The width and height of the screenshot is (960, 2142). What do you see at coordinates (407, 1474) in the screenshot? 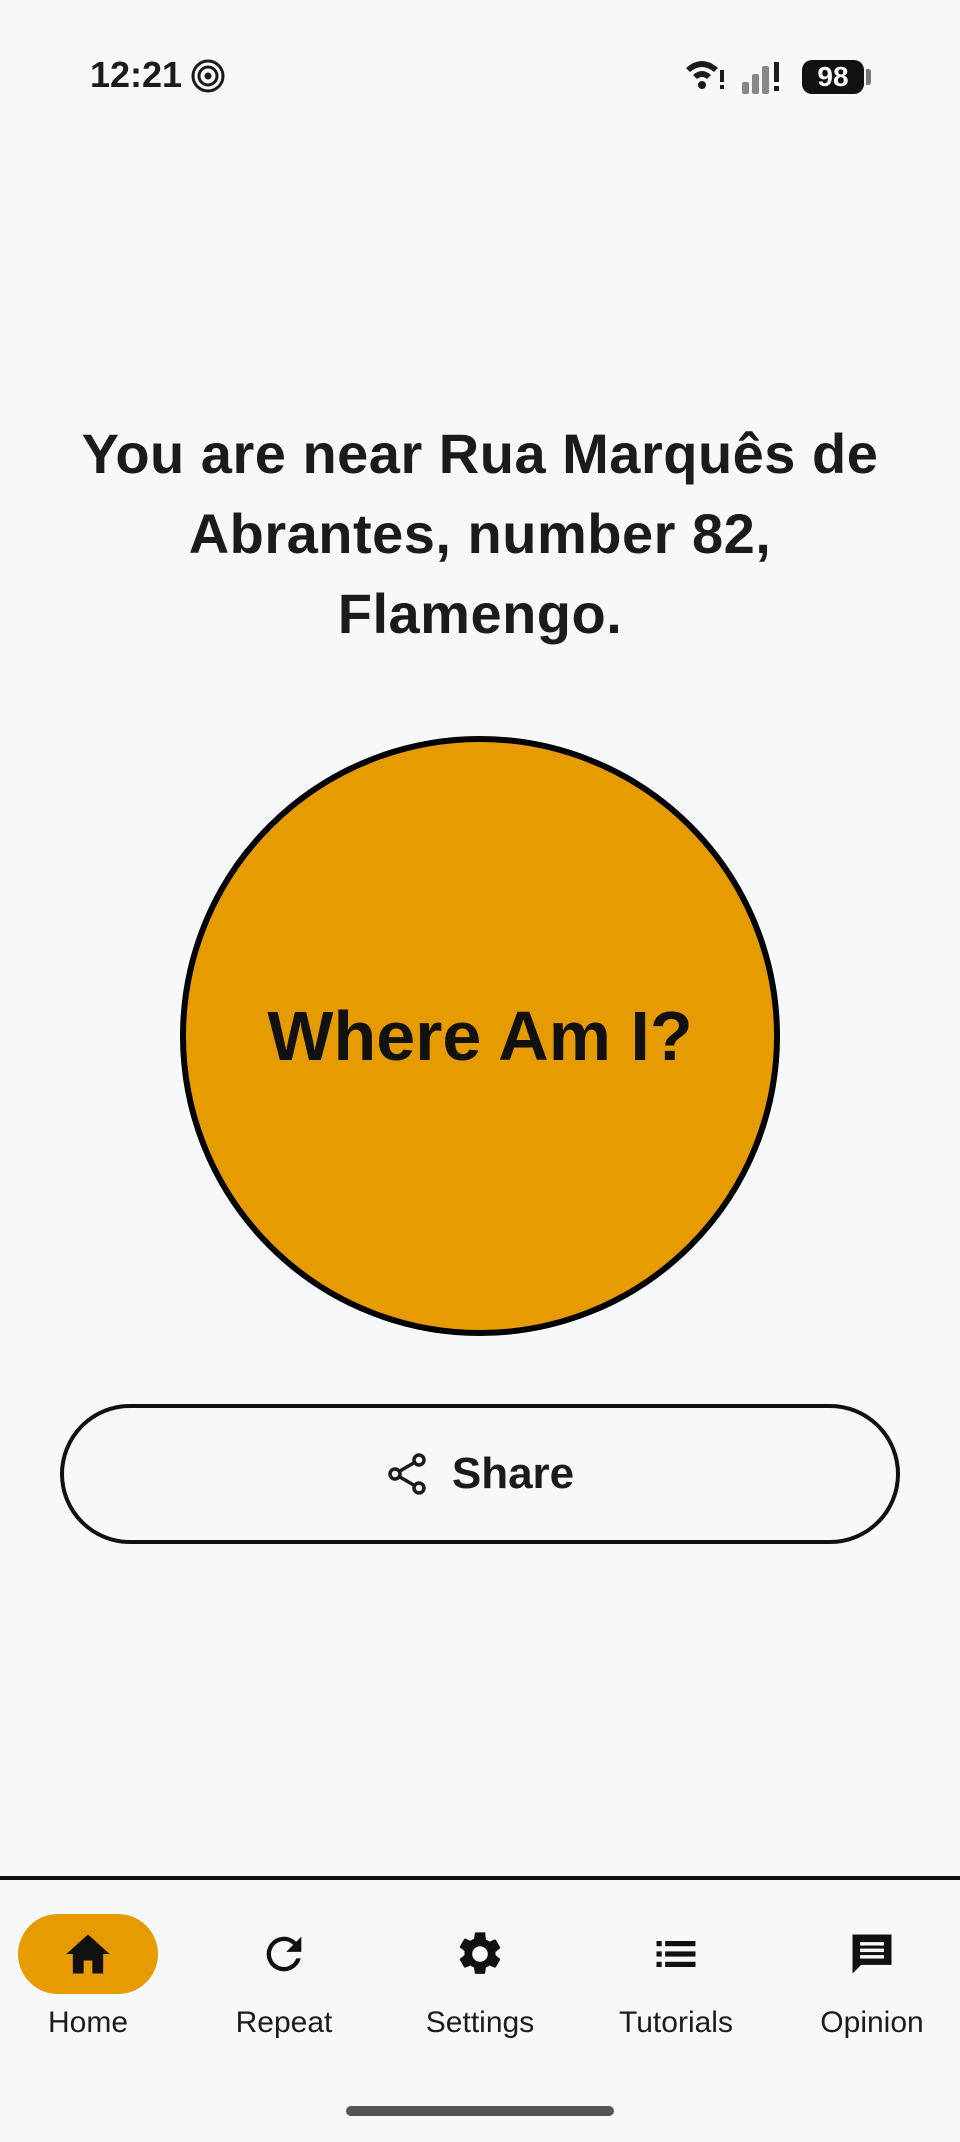
I see `share-icon` at bounding box center [407, 1474].